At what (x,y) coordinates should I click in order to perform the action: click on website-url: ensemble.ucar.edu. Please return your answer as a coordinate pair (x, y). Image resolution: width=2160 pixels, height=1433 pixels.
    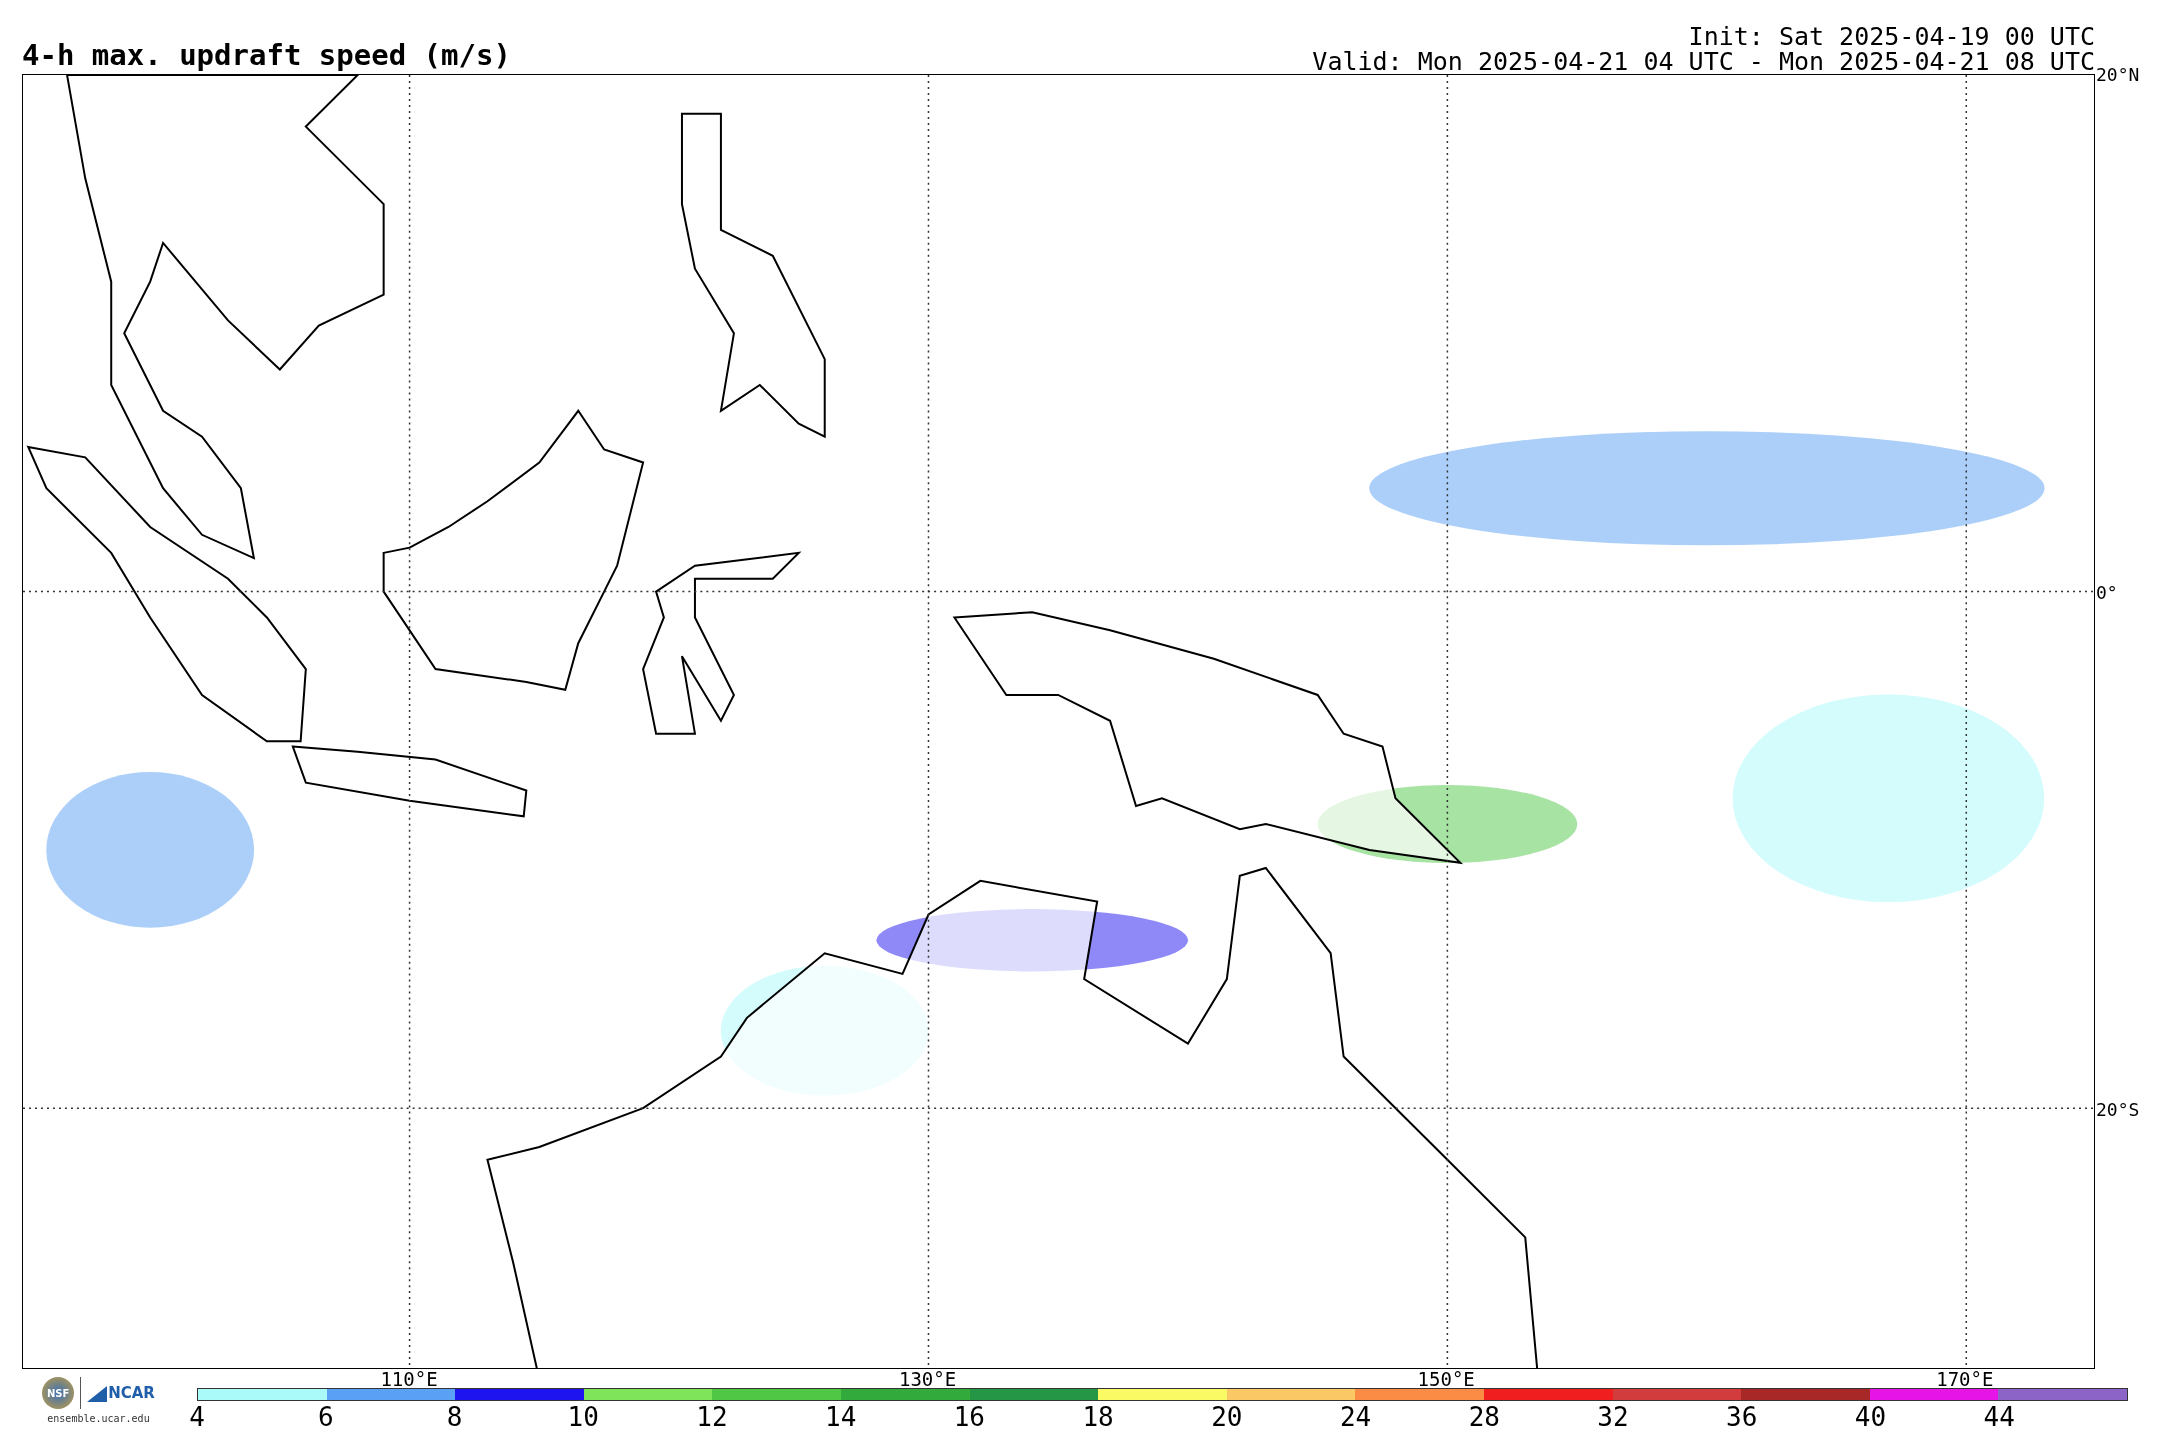
    Looking at the image, I should click on (98, 1418).